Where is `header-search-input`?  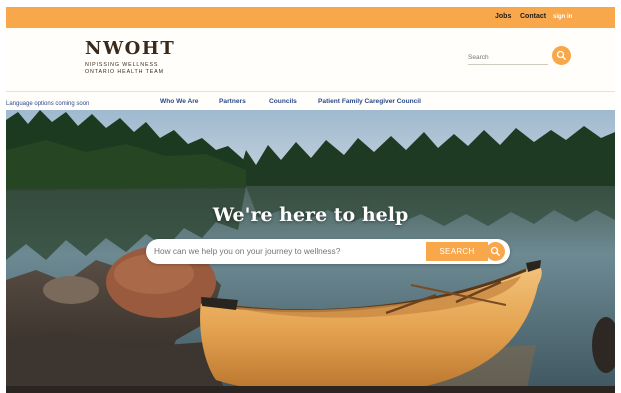 header-search-input is located at coordinates (508, 58).